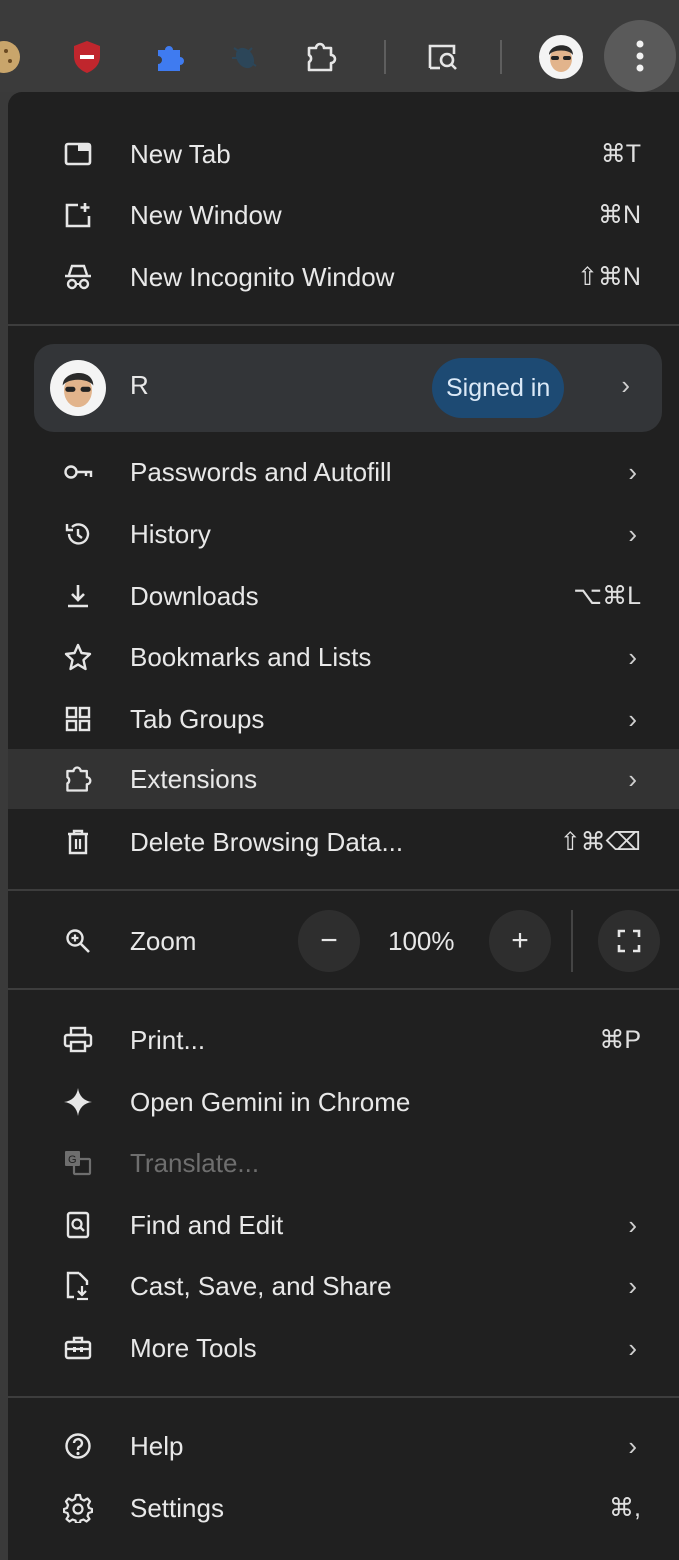 The height and width of the screenshot is (1560, 679). Describe the element at coordinates (72, 1160) in the screenshot. I see `svg-text: G` at that location.